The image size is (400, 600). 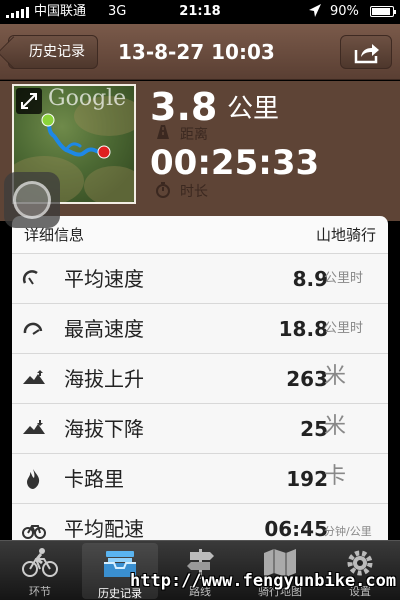 What do you see at coordinates (200, 429) in the screenshot?
I see `stat-row-elevation-loss: 海拔下降 25 米` at bounding box center [200, 429].